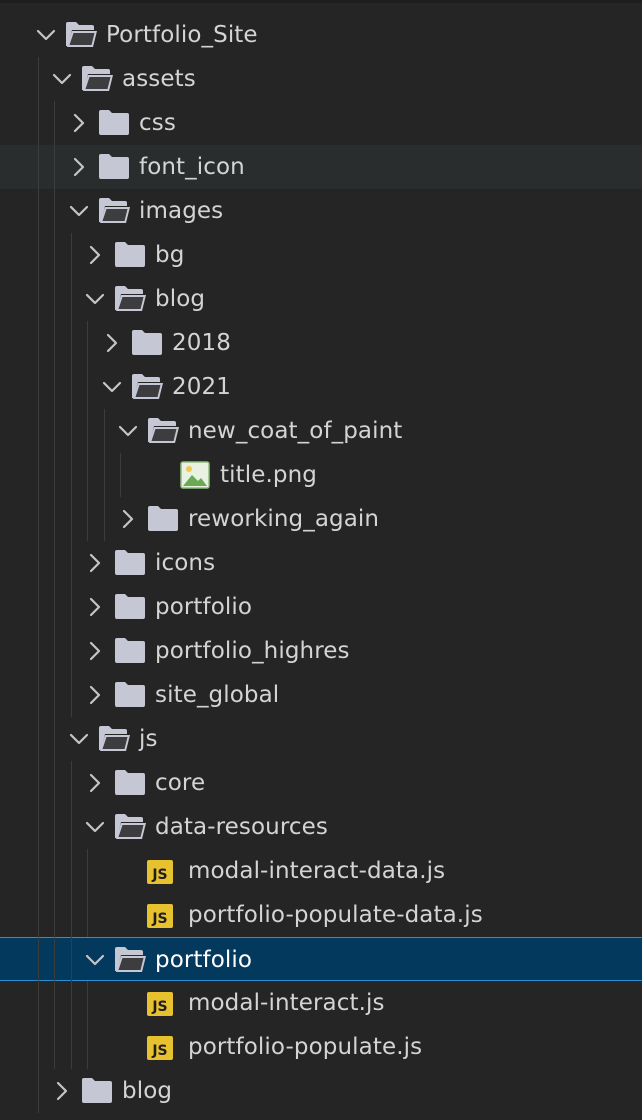 Image resolution: width=642 pixels, height=1120 pixels. I want to click on tree-folder-reworking-again: reworking_again, so click(321, 519).